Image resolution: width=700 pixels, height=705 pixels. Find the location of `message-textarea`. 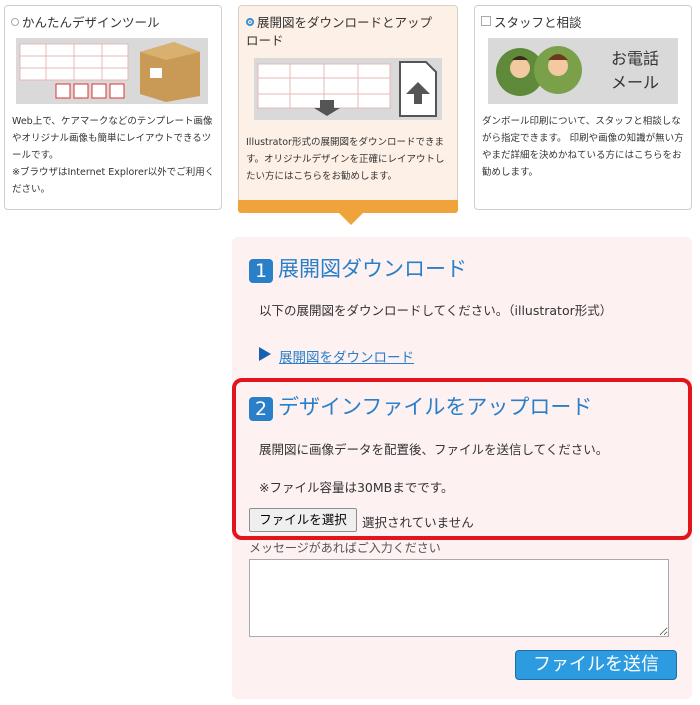

message-textarea is located at coordinates (459, 598).